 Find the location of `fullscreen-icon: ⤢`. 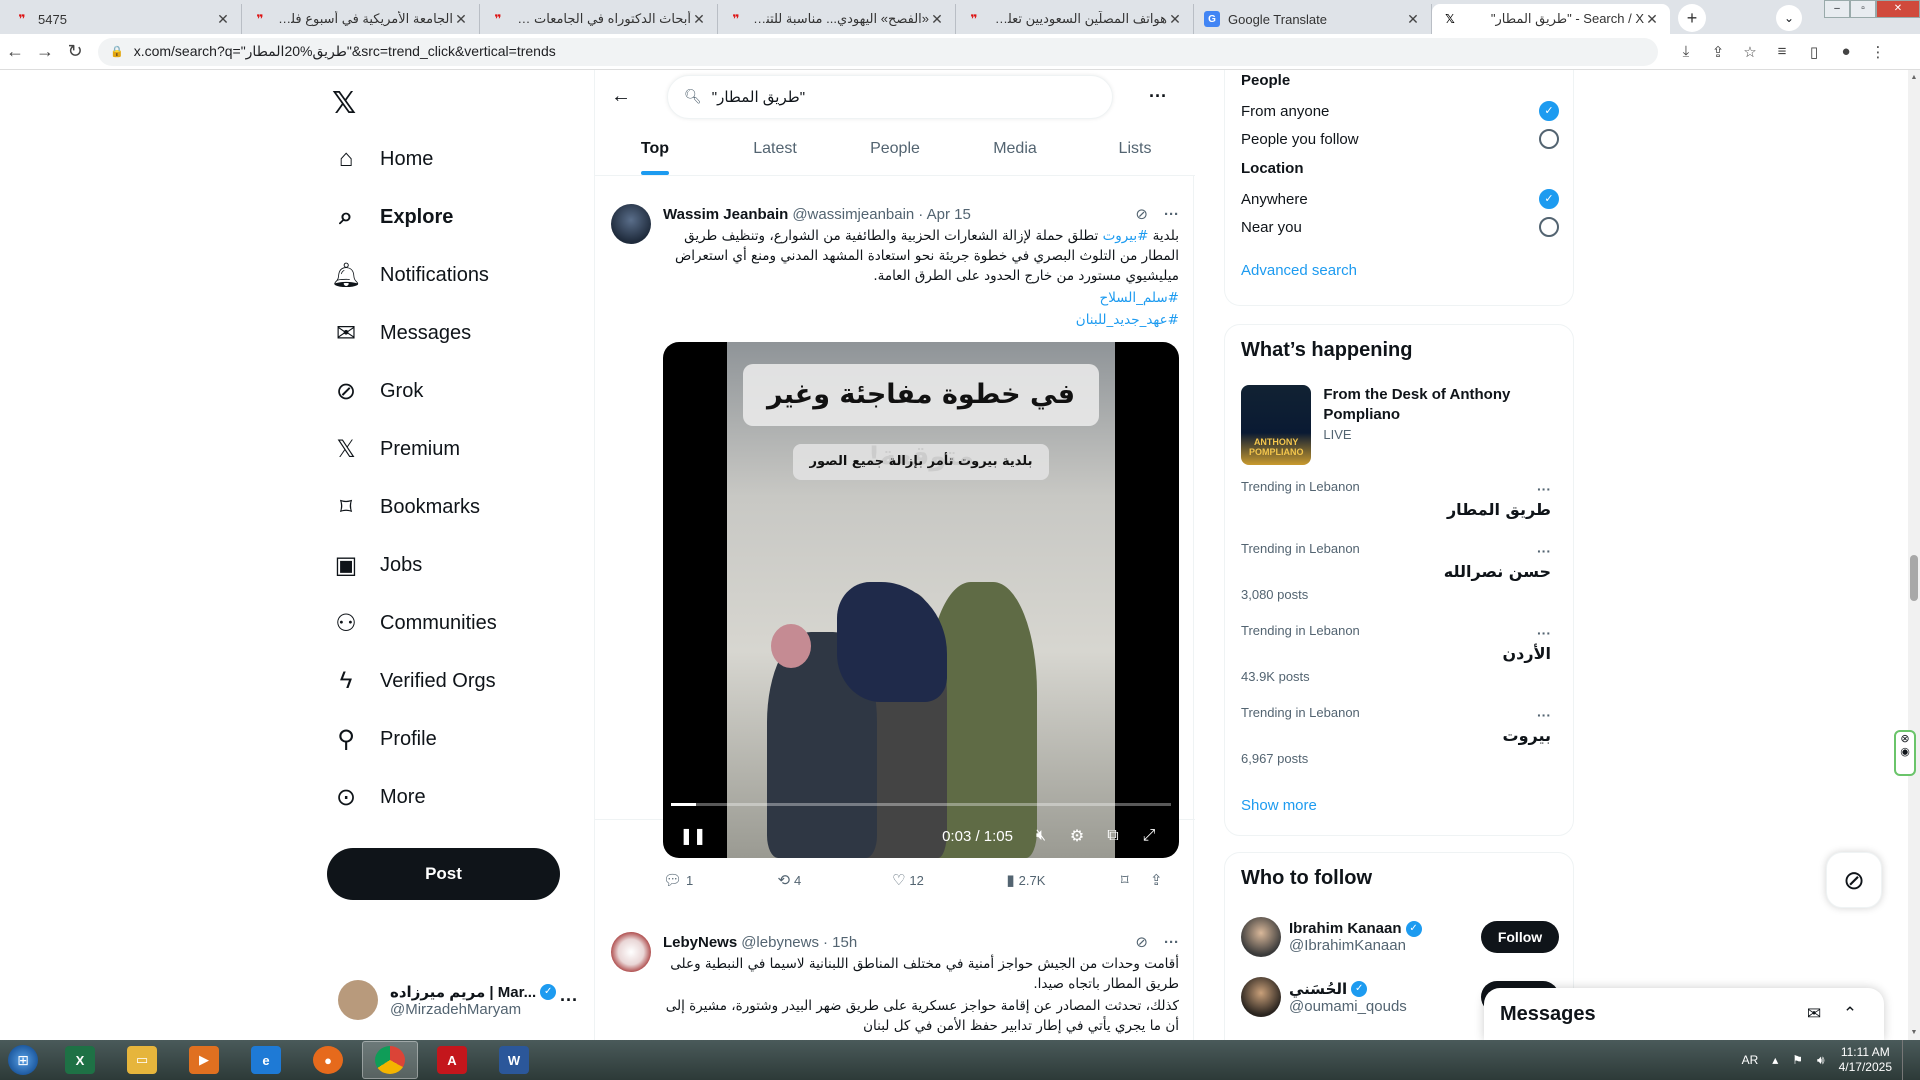

fullscreen-icon: ⤢ is located at coordinates (1149, 836).